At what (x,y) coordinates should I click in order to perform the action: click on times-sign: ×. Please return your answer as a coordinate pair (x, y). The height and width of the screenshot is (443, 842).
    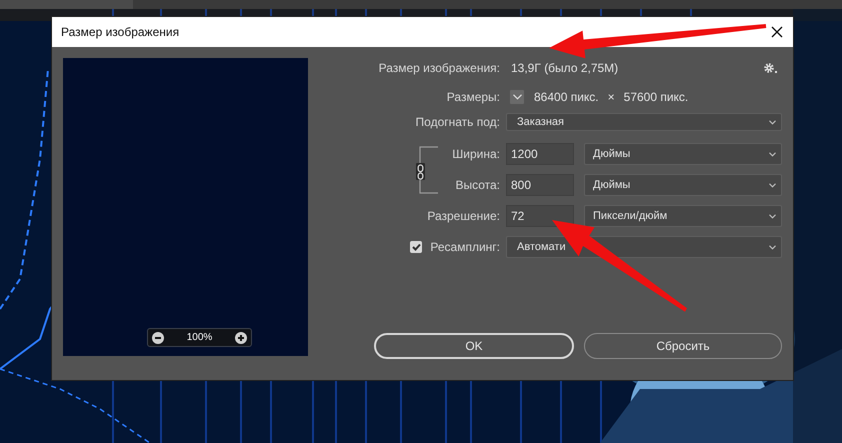
    Looking at the image, I should click on (611, 97).